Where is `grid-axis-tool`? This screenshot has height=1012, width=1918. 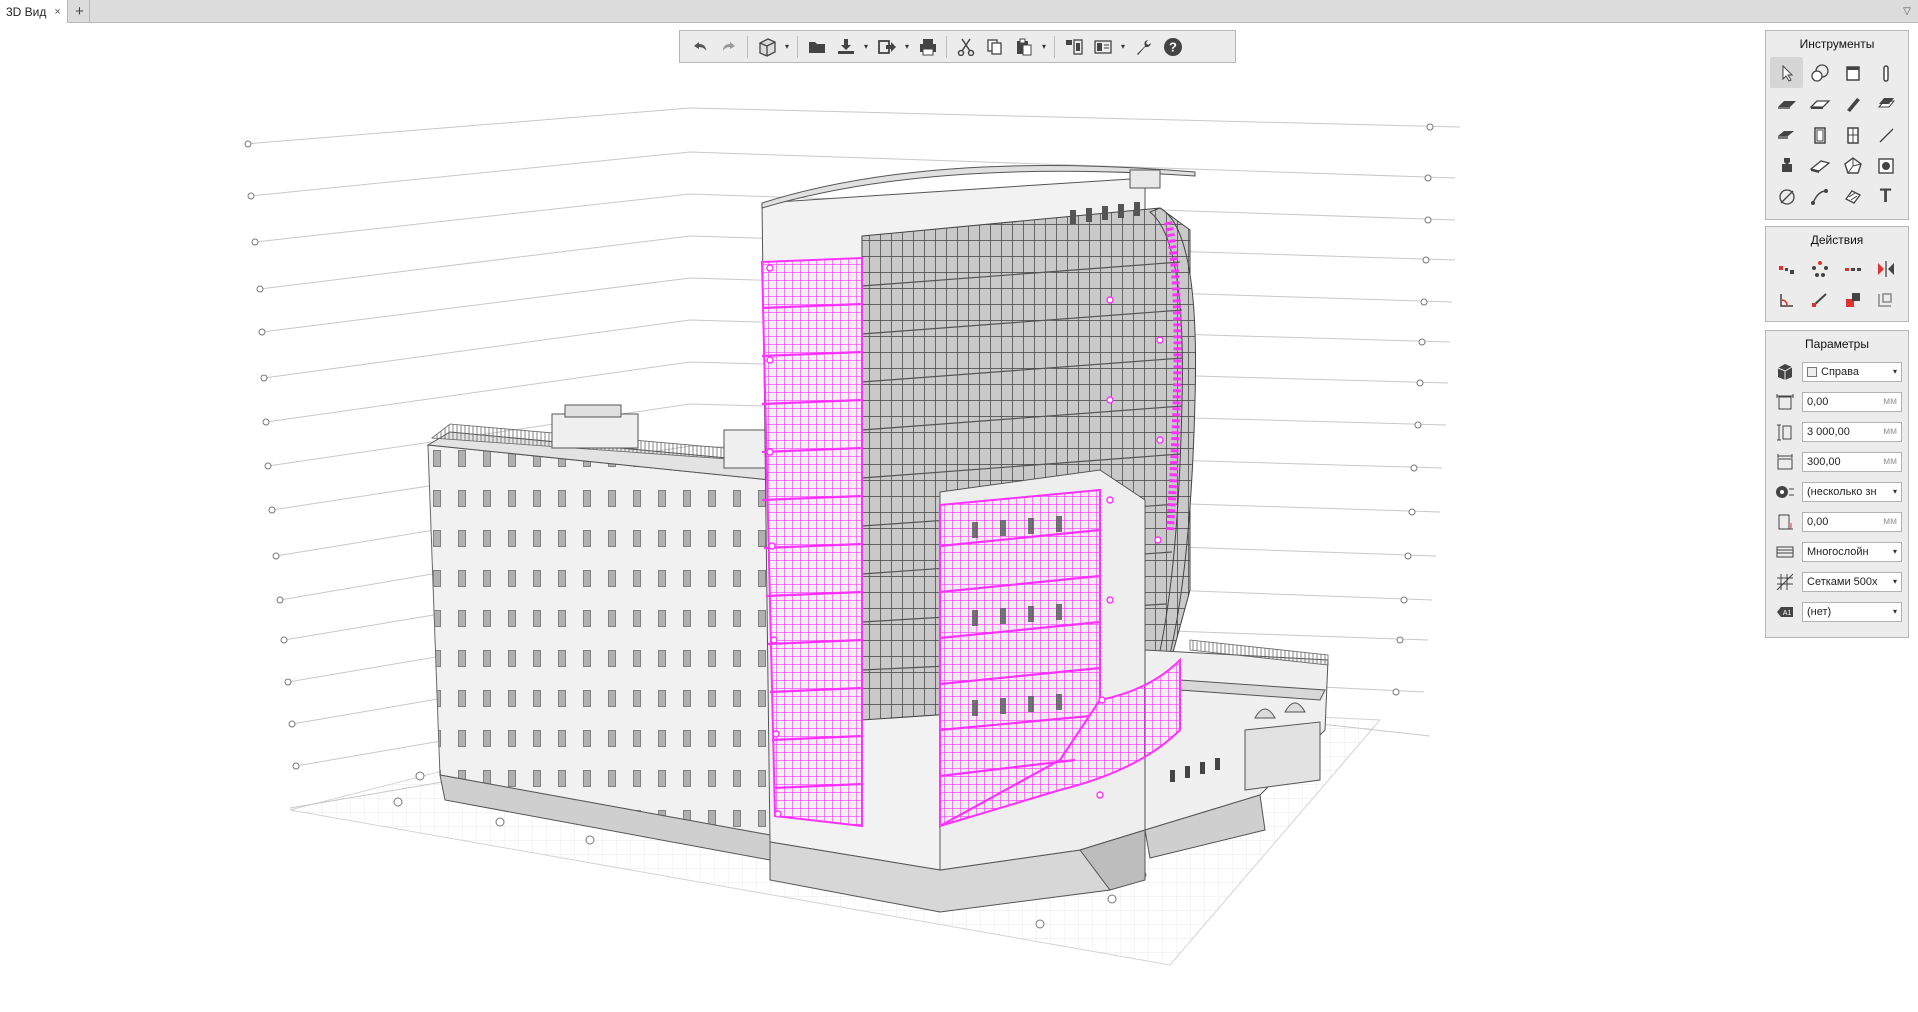
grid-axis-tool is located at coordinates (1819, 72).